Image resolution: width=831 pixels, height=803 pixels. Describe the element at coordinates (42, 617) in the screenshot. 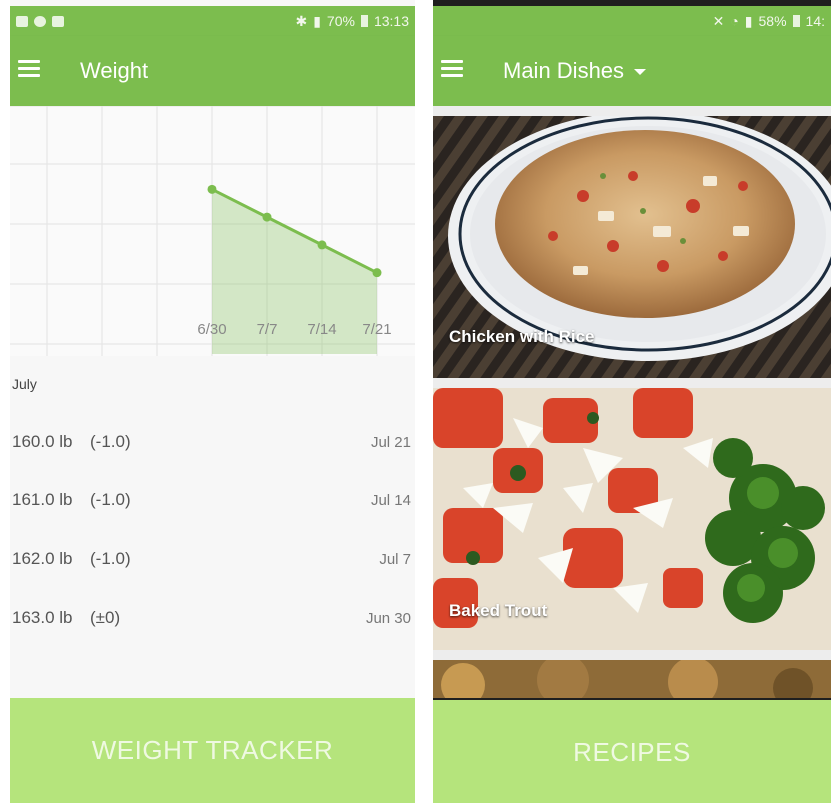

I see `weight-value: 163.0 lb` at that location.